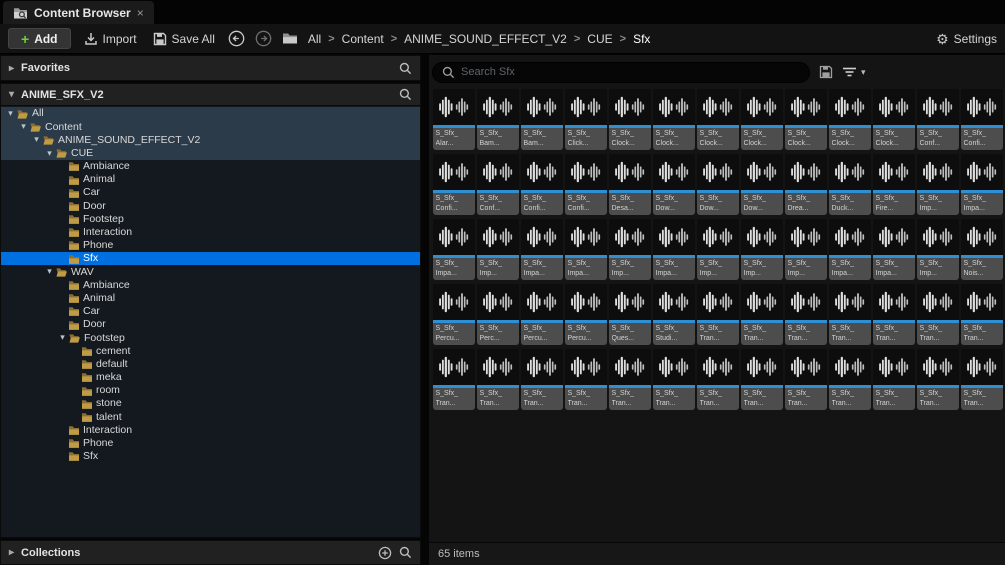 The height and width of the screenshot is (565, 1005). What do you see at coordinates (236, 38) in the screenshot?
I see `back-button` at bounding box center [236, 38].